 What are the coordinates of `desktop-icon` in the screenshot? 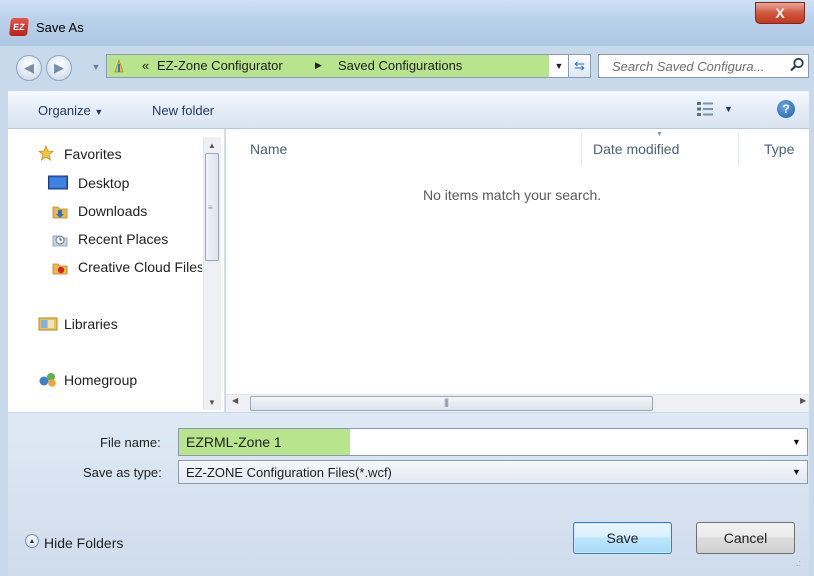 It's located at (58, 182).